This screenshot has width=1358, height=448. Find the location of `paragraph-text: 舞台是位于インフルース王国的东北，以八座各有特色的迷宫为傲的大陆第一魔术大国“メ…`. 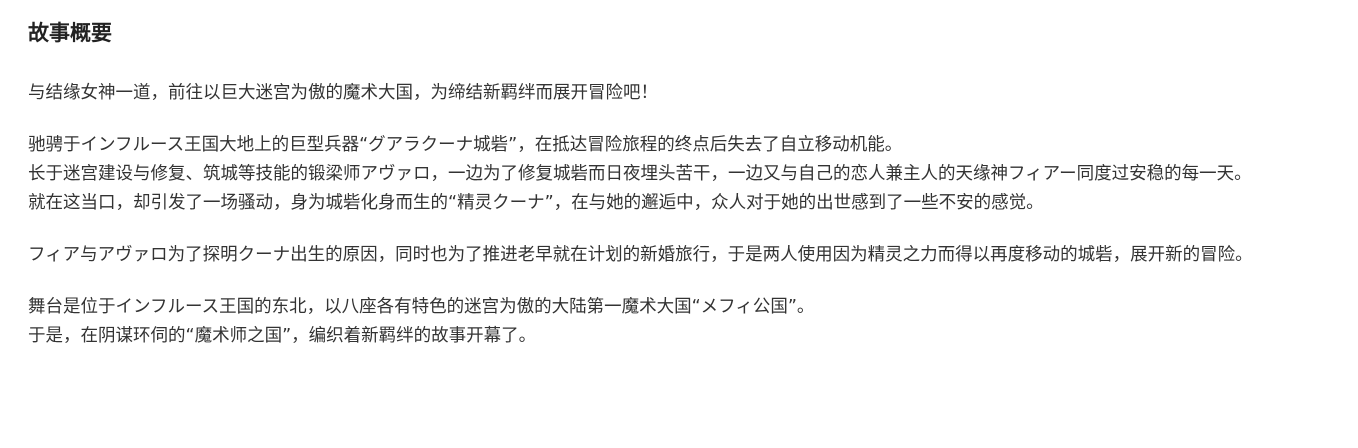

paragraph-text: 舞台是位于インフルース王国的东北，以八座各有特色的迷宫为傲的大陆第一魔术大国“メ… is located at coordinates (421, 307).